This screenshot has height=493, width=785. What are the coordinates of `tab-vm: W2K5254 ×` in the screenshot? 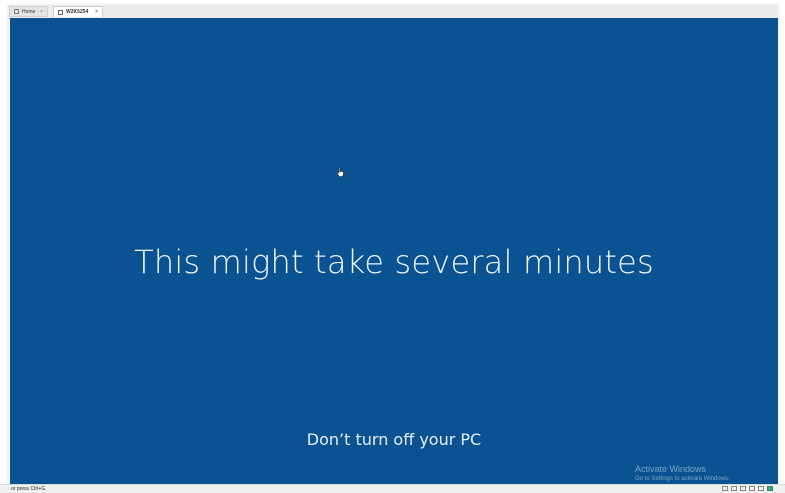 It's located at (78, 11).